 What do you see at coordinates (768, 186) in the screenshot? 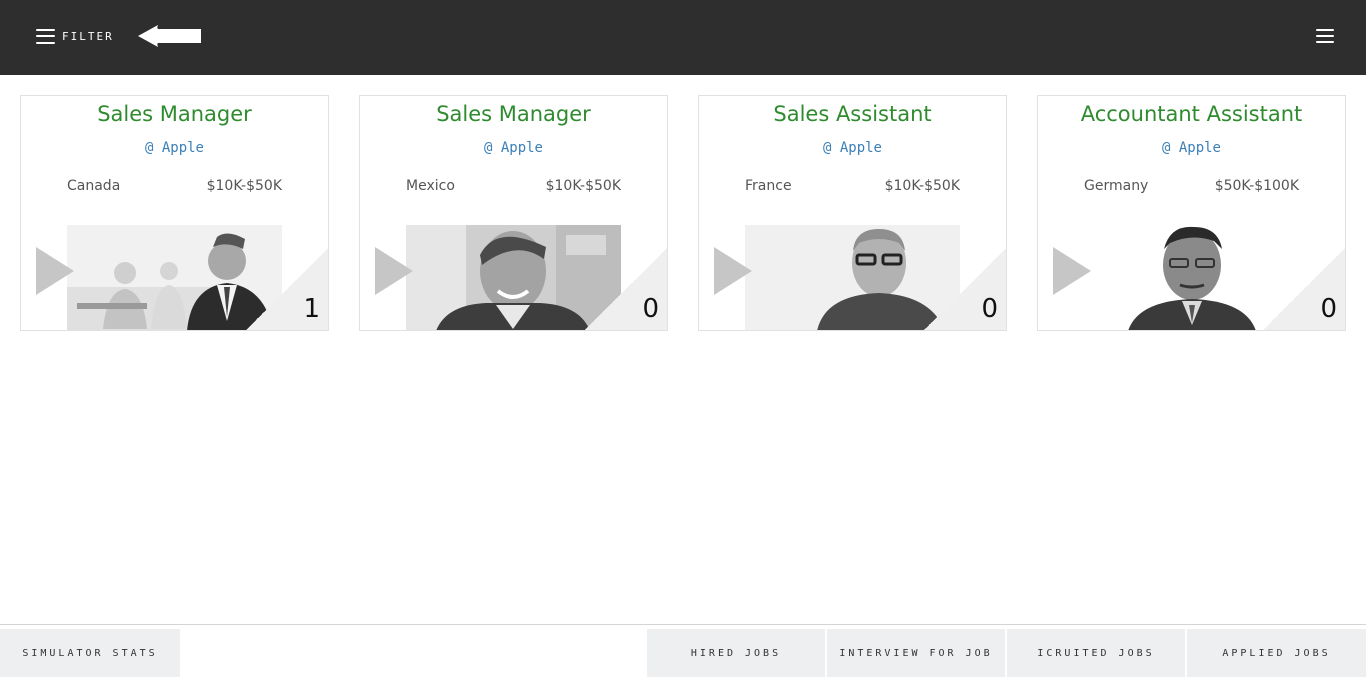
I see `job-location: France` at bounding box center [768, 186].